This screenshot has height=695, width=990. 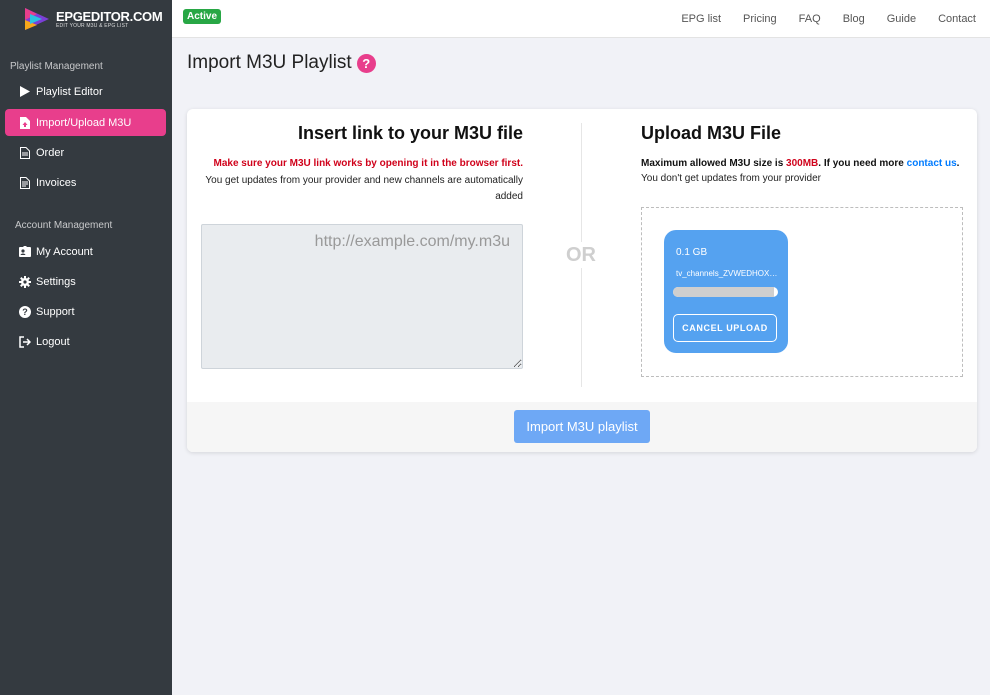 I want to click on question-circle-icon: ?, so click(x=25, y=311).